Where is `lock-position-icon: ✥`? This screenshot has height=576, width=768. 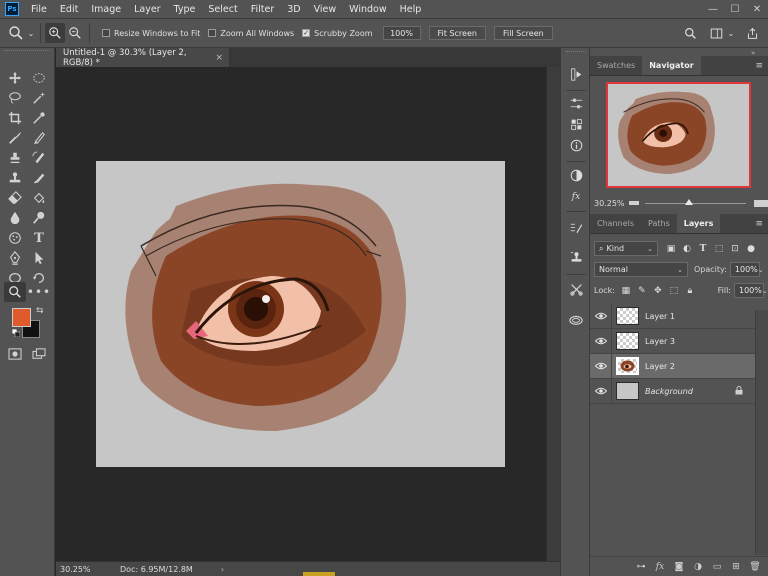
lock-position-icon: ✥ is located at coordinates (658, 291).